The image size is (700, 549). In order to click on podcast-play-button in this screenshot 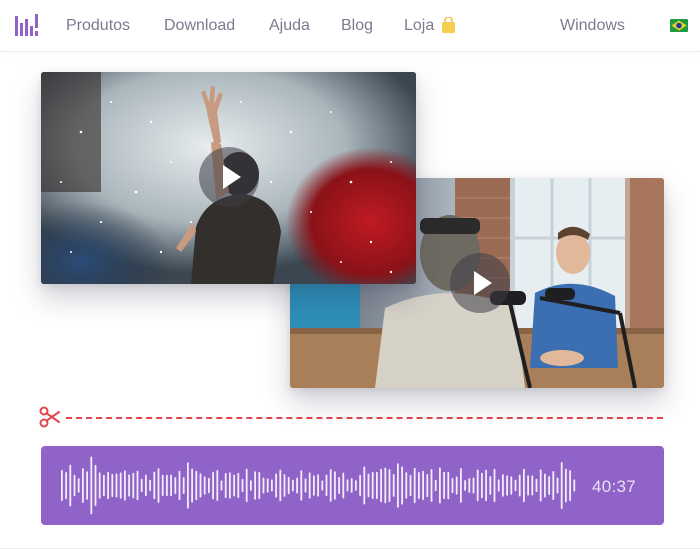, I will do `click(480, 283)`.